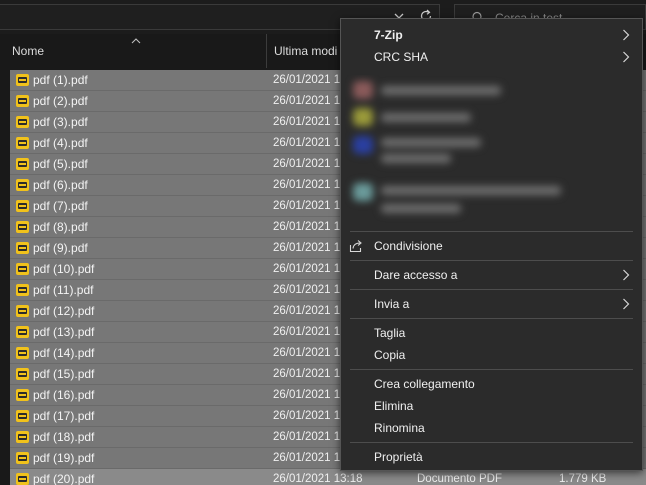 This screenshot has height=485, width=646. Describe the element at coordinates (63, 290) in the screenshot. I see `file-name: pdf (11).pdf` at that location.